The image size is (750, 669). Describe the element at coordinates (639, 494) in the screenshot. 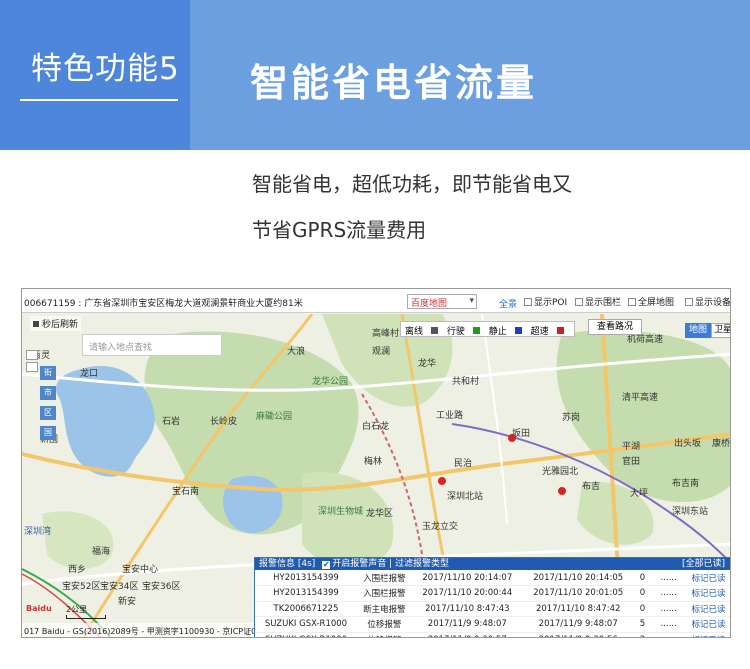

I see `place-label: 大坪` at that location.